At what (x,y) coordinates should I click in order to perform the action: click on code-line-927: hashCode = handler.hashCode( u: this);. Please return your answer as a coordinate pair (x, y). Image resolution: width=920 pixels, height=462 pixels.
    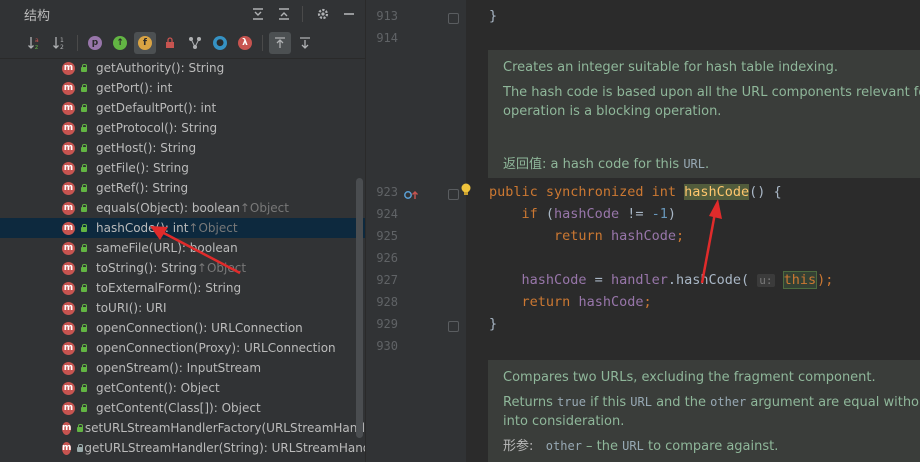
    Looking at the image, I should click on (661, 280).